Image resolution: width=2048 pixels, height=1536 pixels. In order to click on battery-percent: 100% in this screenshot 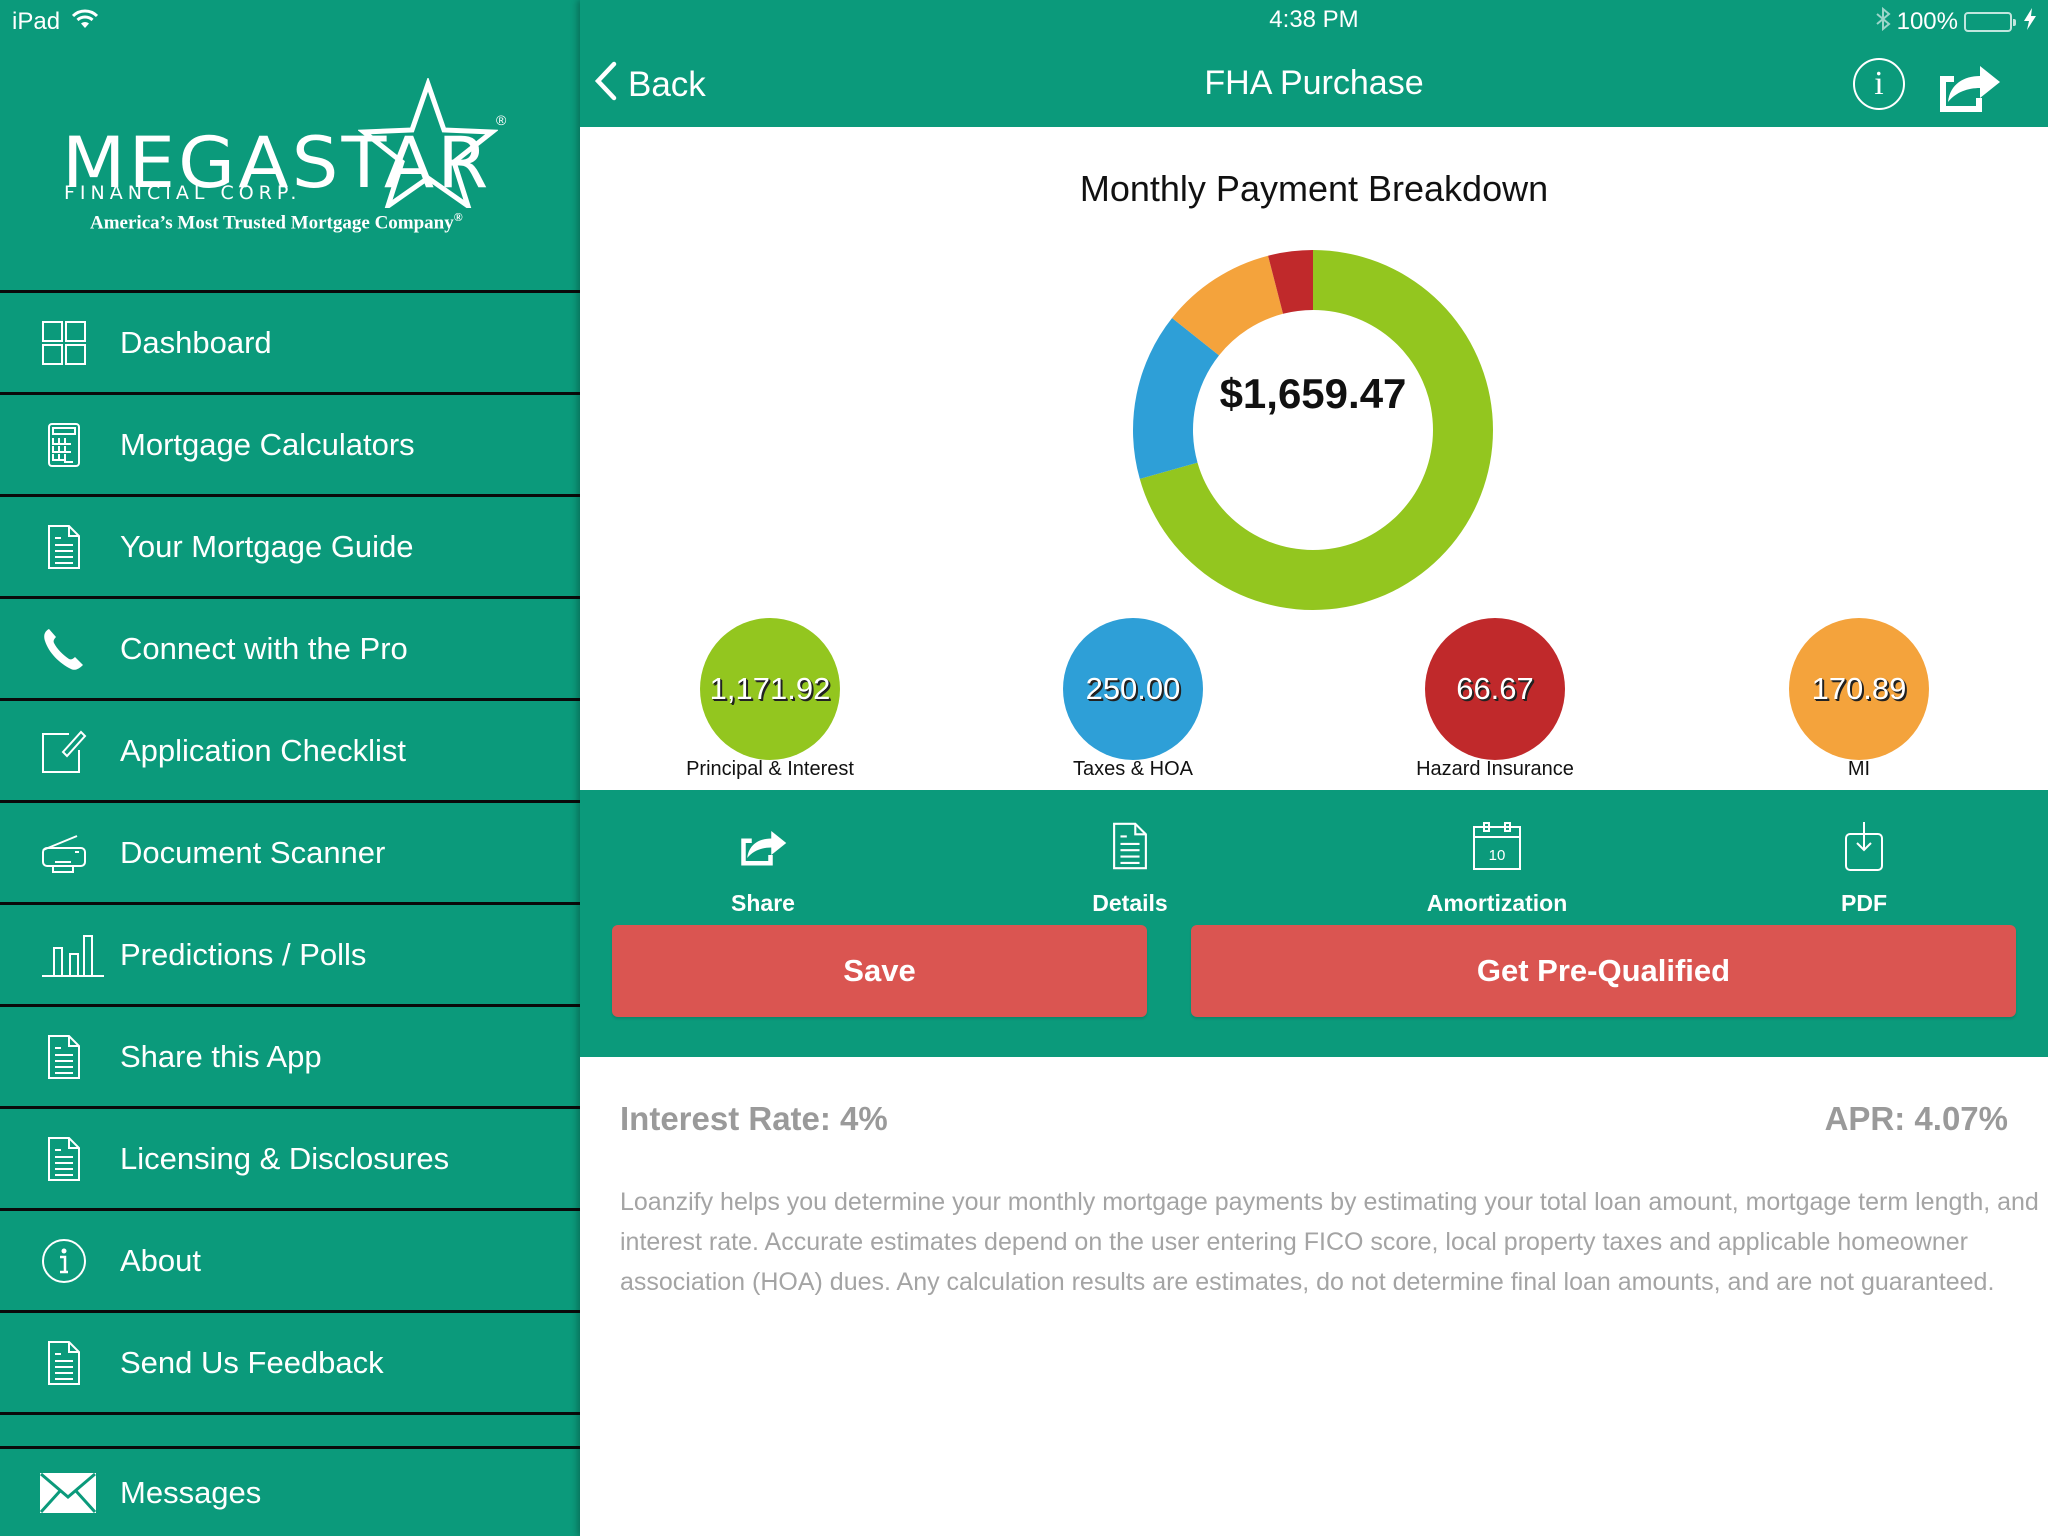, I will do `click(1927, 21)`.